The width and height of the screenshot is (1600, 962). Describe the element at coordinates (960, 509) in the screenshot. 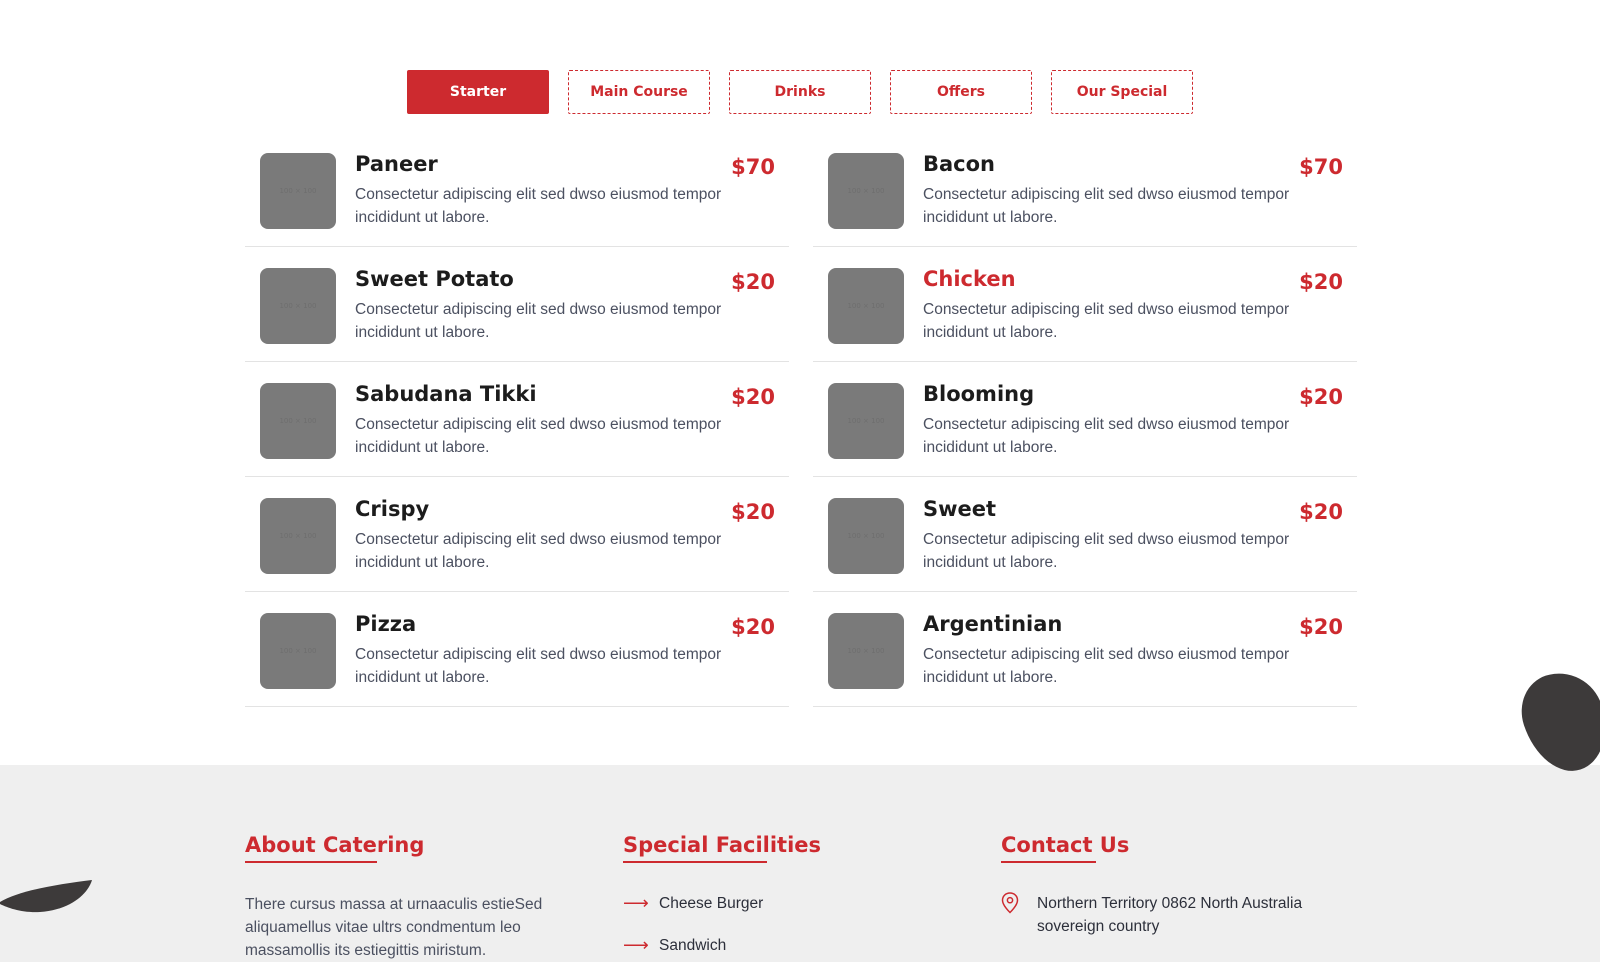

I see `menu-item-name: Sweet` at that location.